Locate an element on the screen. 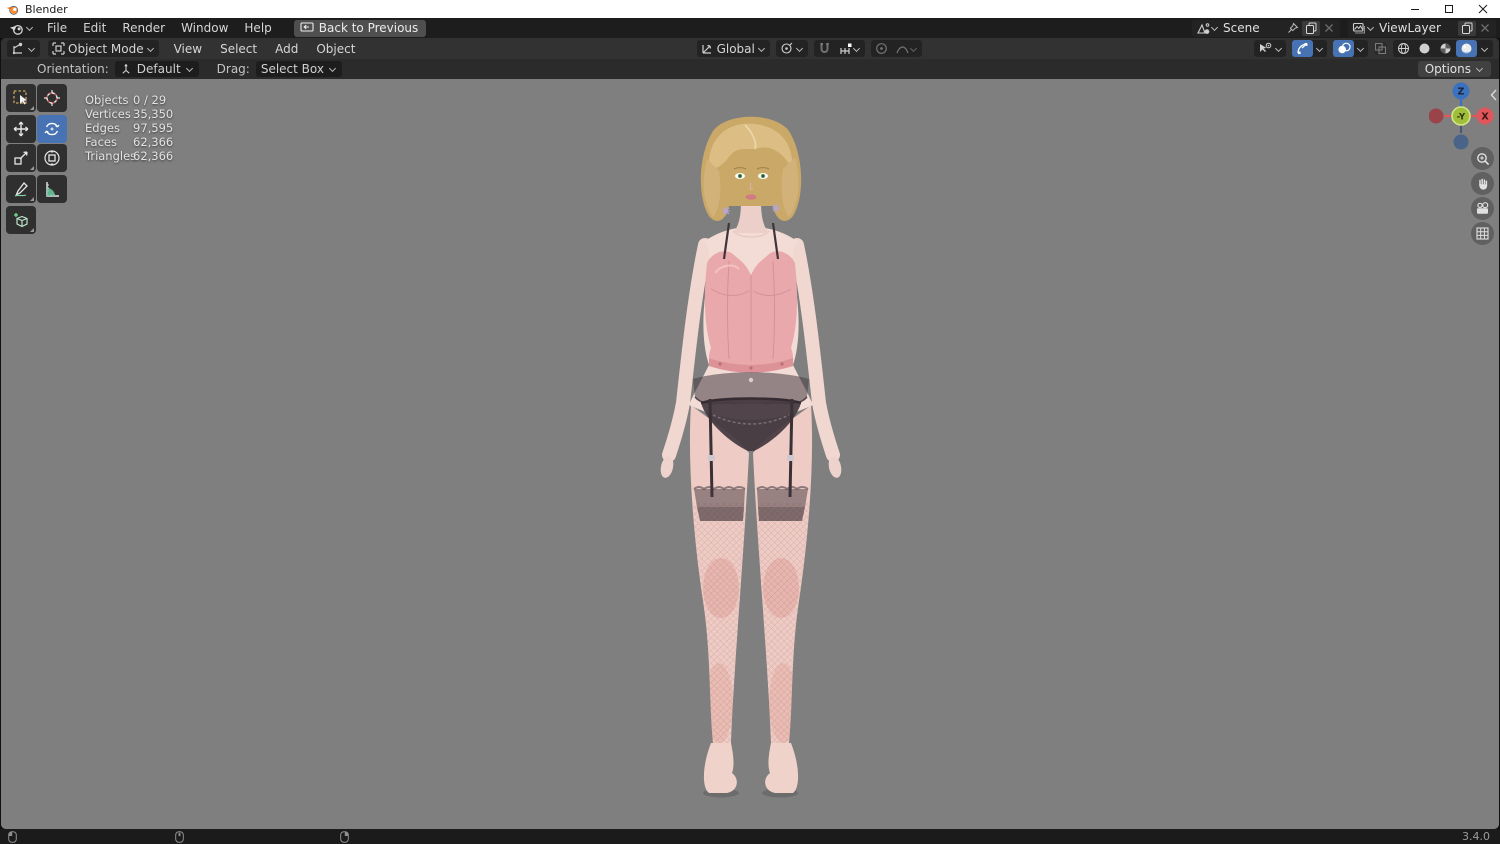 This screenshot has height=844, width=1500. tool-scale is located at coordinates (21, 158).